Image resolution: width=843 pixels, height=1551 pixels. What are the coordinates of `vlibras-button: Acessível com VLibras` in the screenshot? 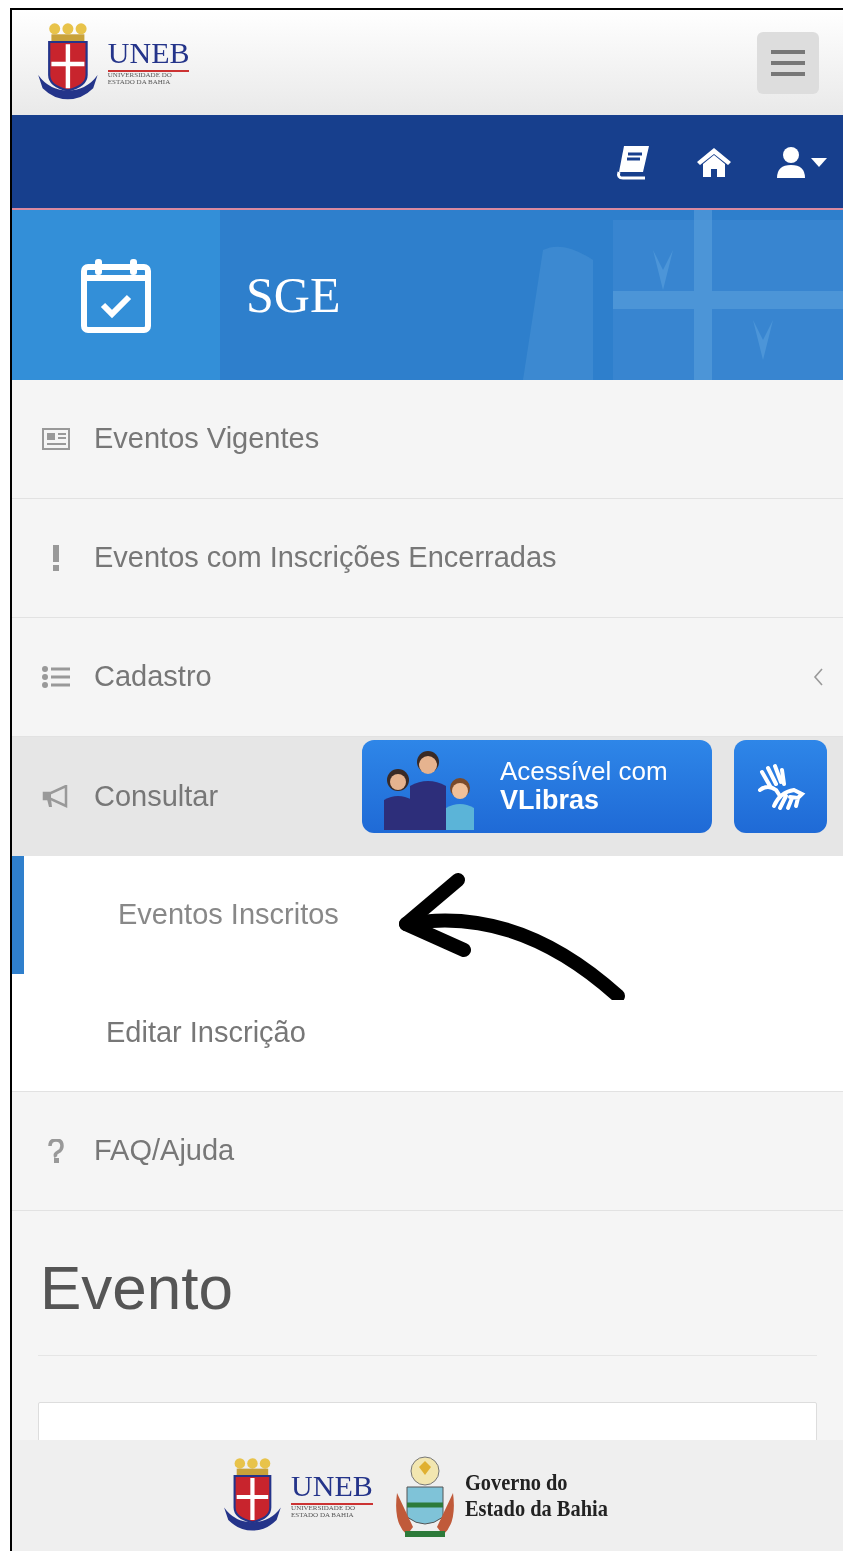 It's located at (537, 786).